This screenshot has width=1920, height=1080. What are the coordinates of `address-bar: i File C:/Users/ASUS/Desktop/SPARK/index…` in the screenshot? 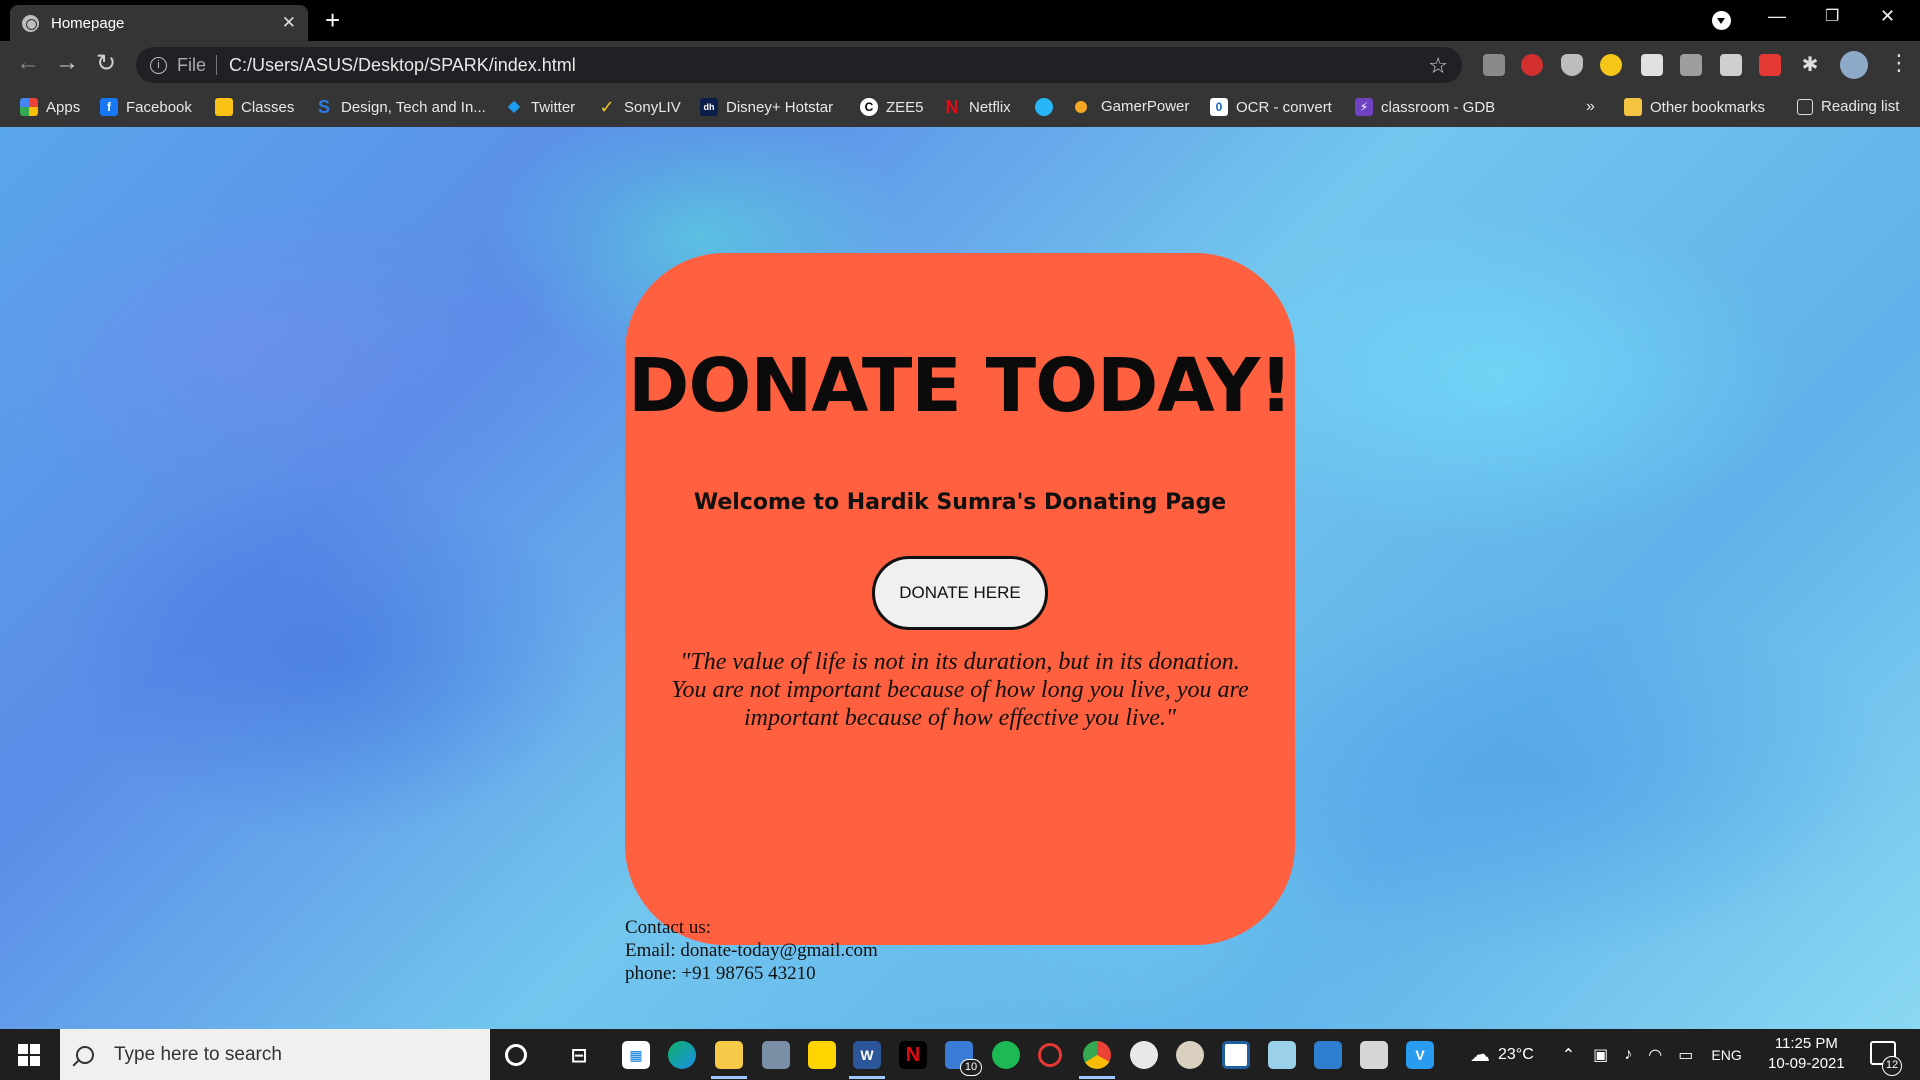 It's located at (799, 65).